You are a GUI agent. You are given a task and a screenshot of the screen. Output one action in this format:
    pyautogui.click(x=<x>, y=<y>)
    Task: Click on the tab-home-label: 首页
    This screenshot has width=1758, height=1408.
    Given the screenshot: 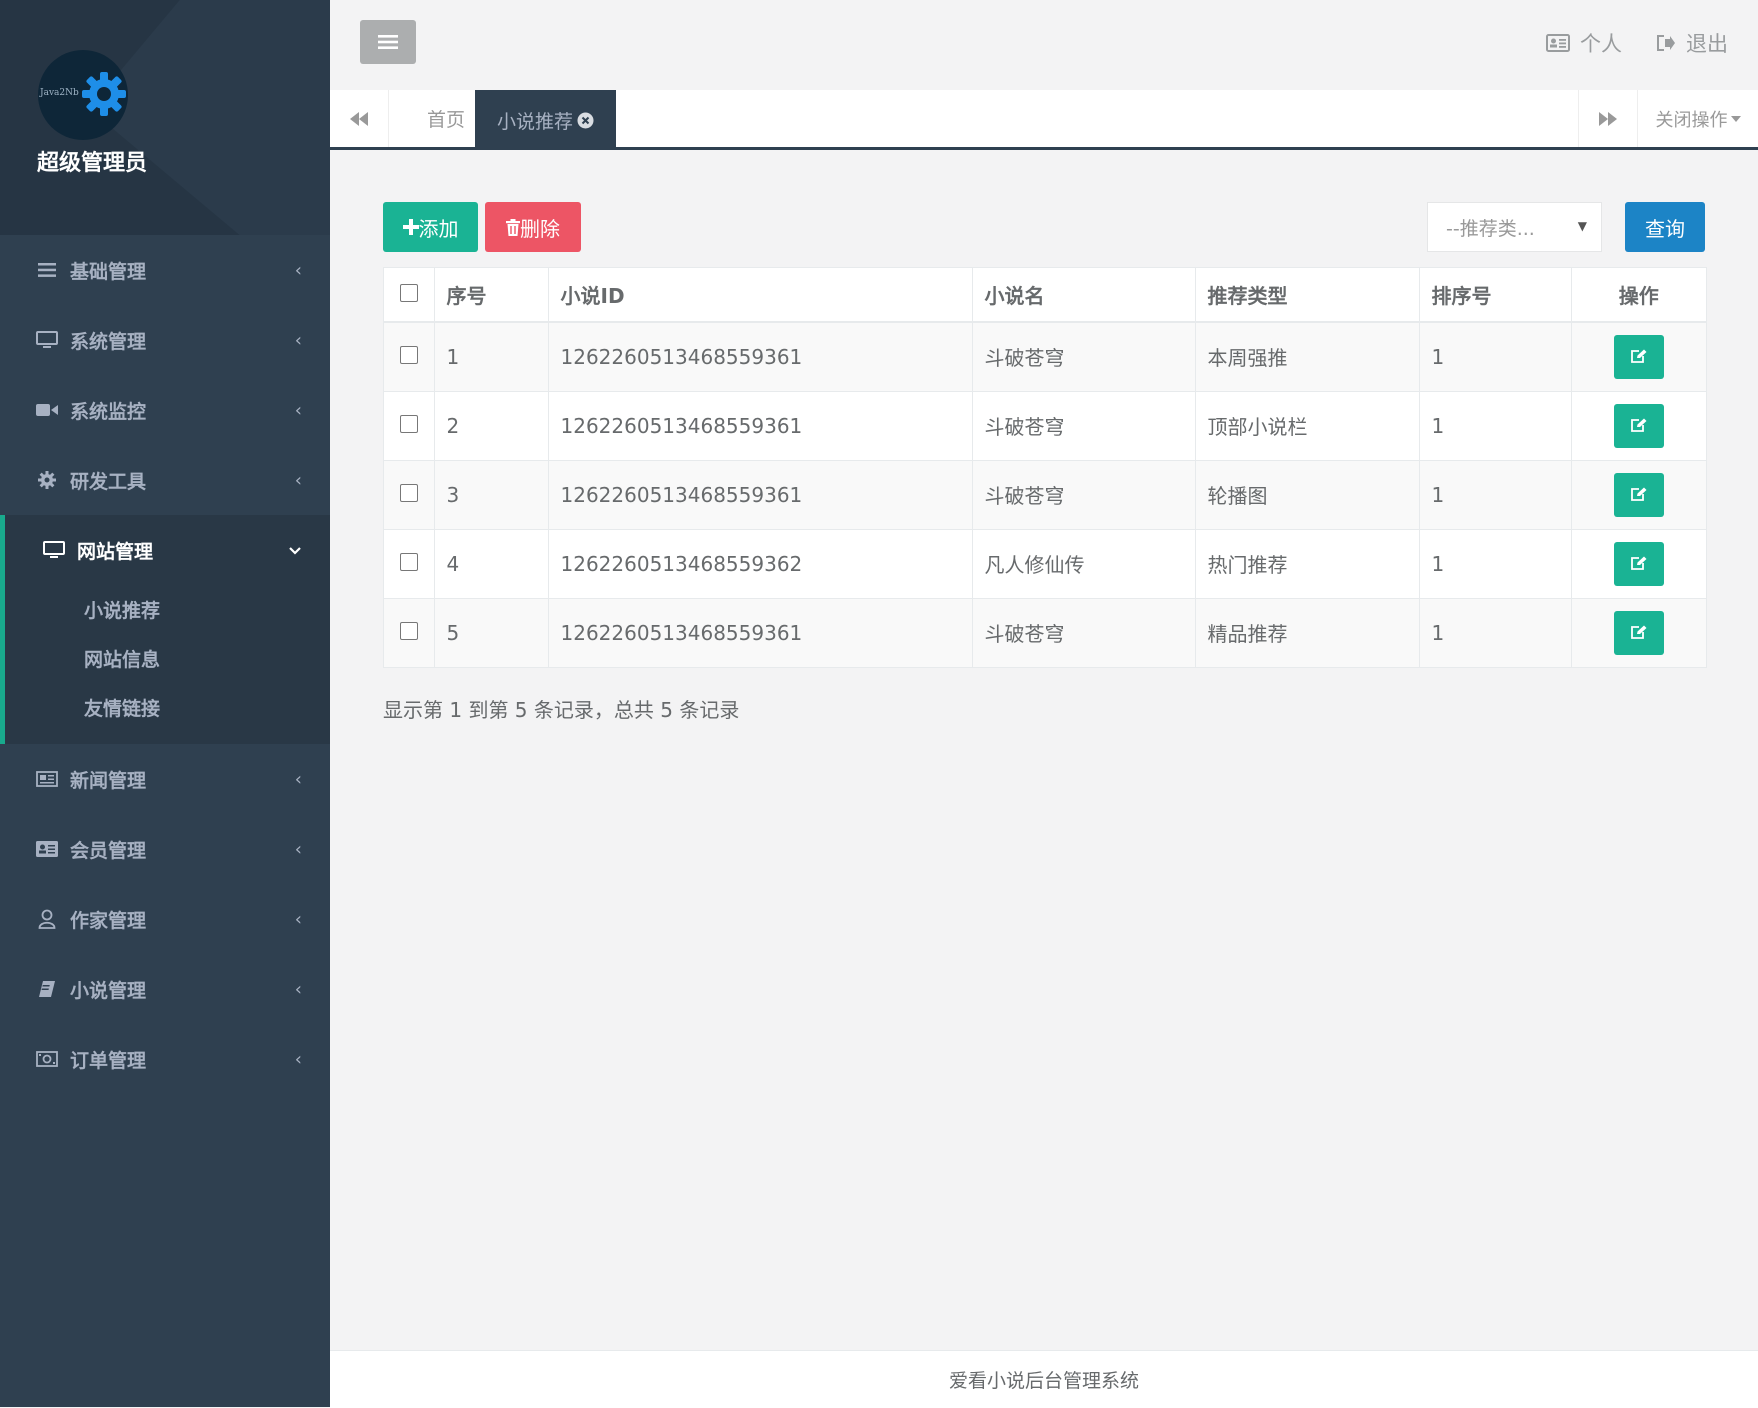 What is the action you would take?
    pyautogui.click(x=445, y=120)
    